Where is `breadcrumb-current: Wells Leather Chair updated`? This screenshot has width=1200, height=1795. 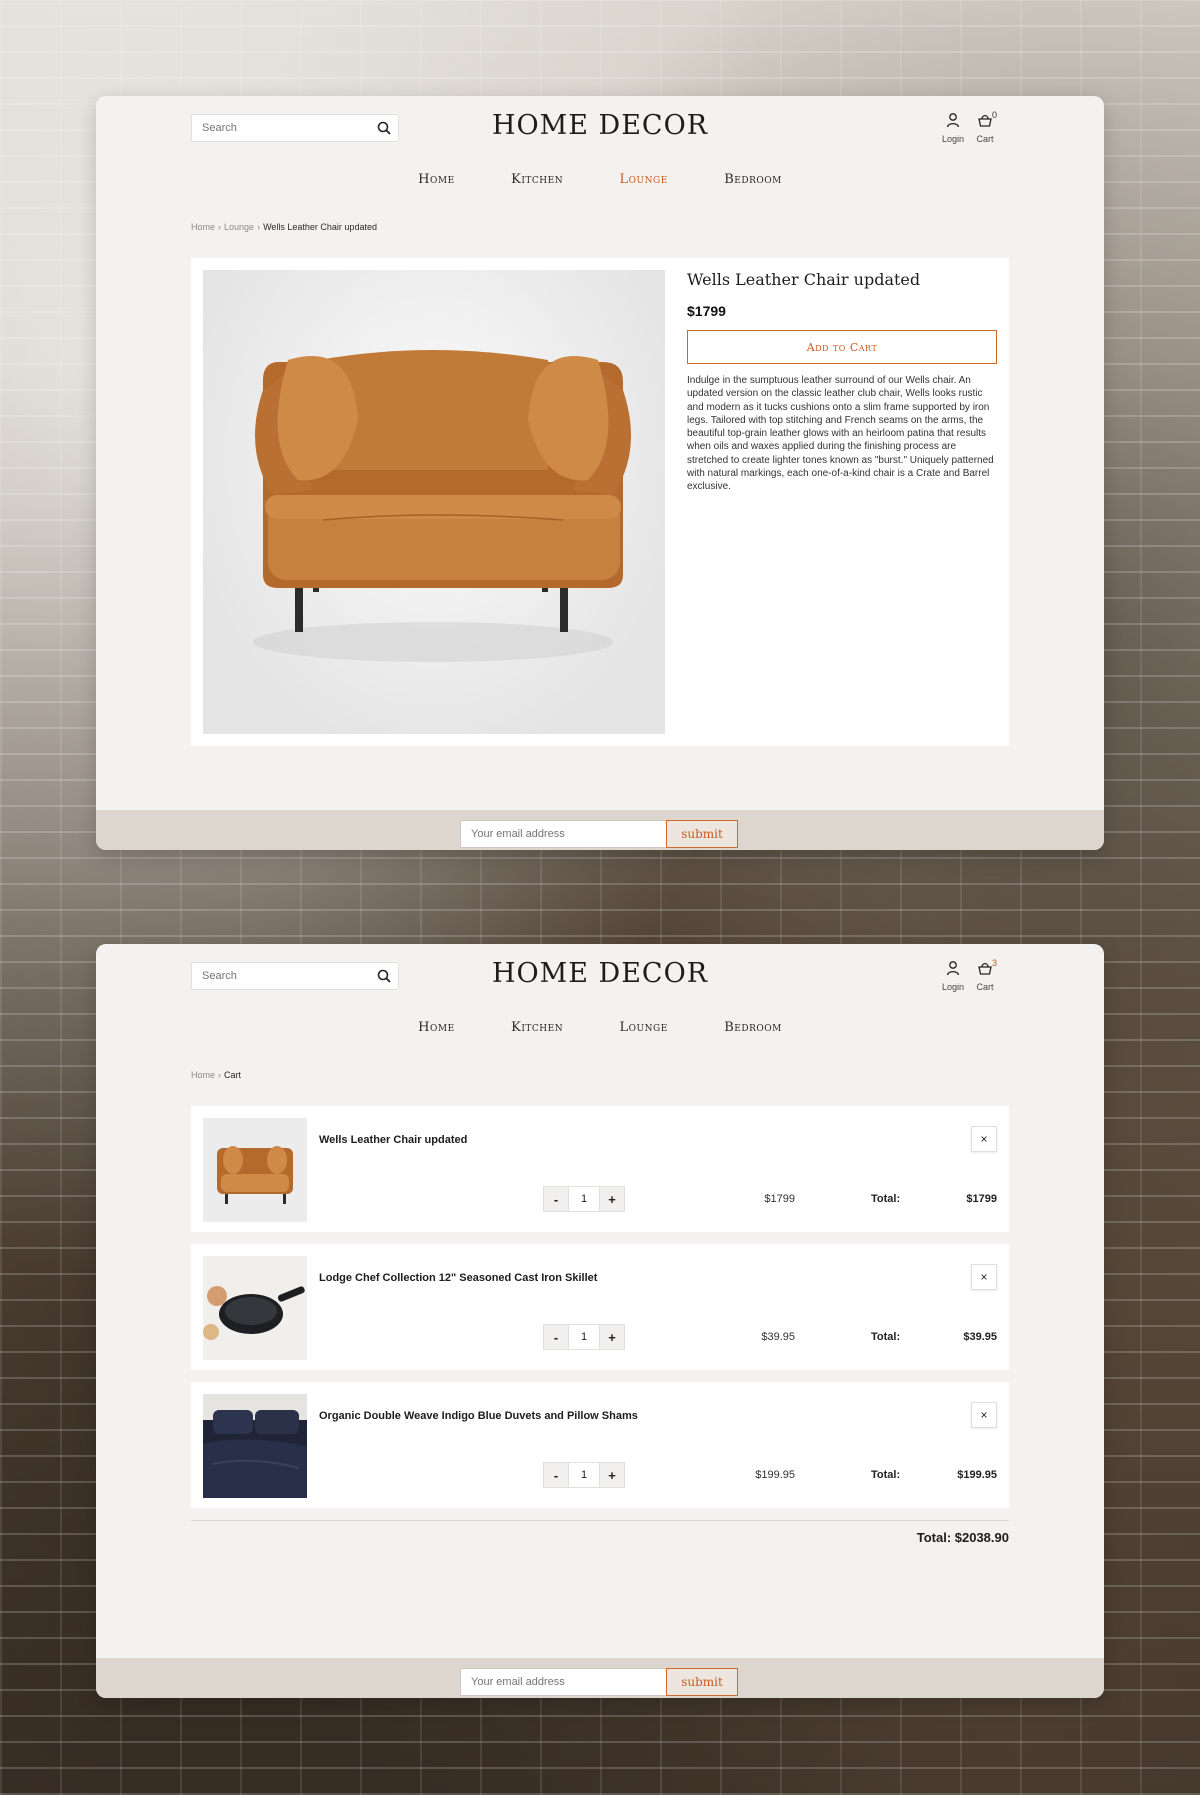 breadcrumb-current: Wells Leather Chair updated is located at coordinates (320, 227).